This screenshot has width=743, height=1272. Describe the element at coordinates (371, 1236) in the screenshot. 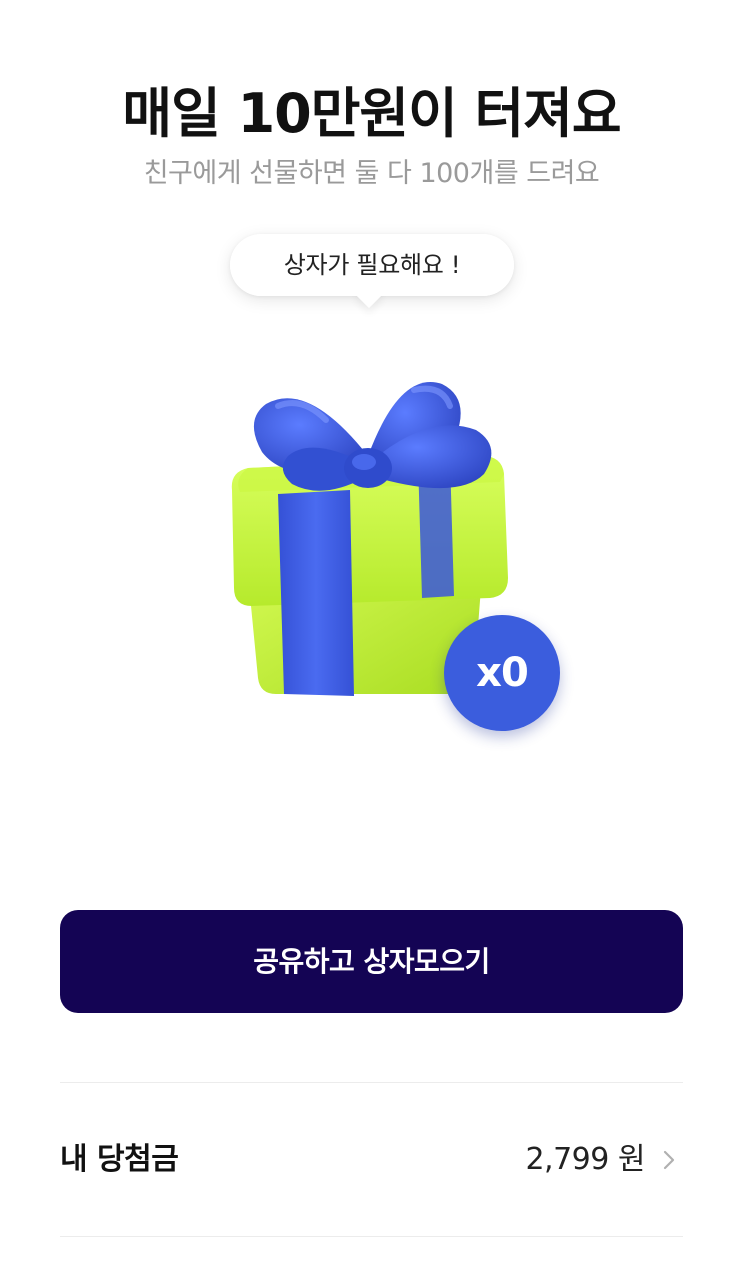

I see `divider-bottom` at that location.